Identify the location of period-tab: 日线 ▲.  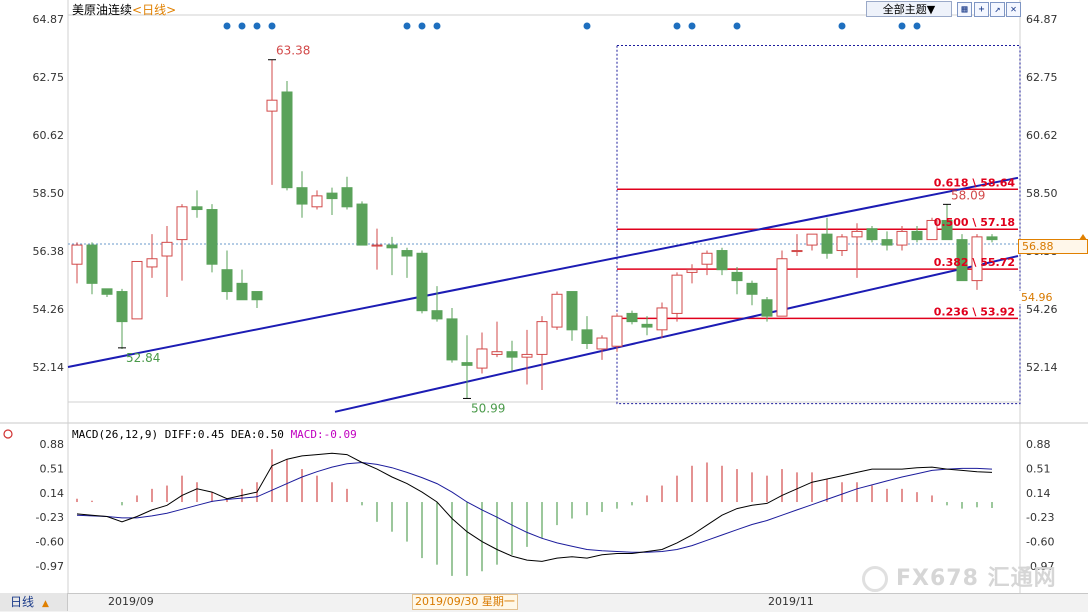
(34, 602).